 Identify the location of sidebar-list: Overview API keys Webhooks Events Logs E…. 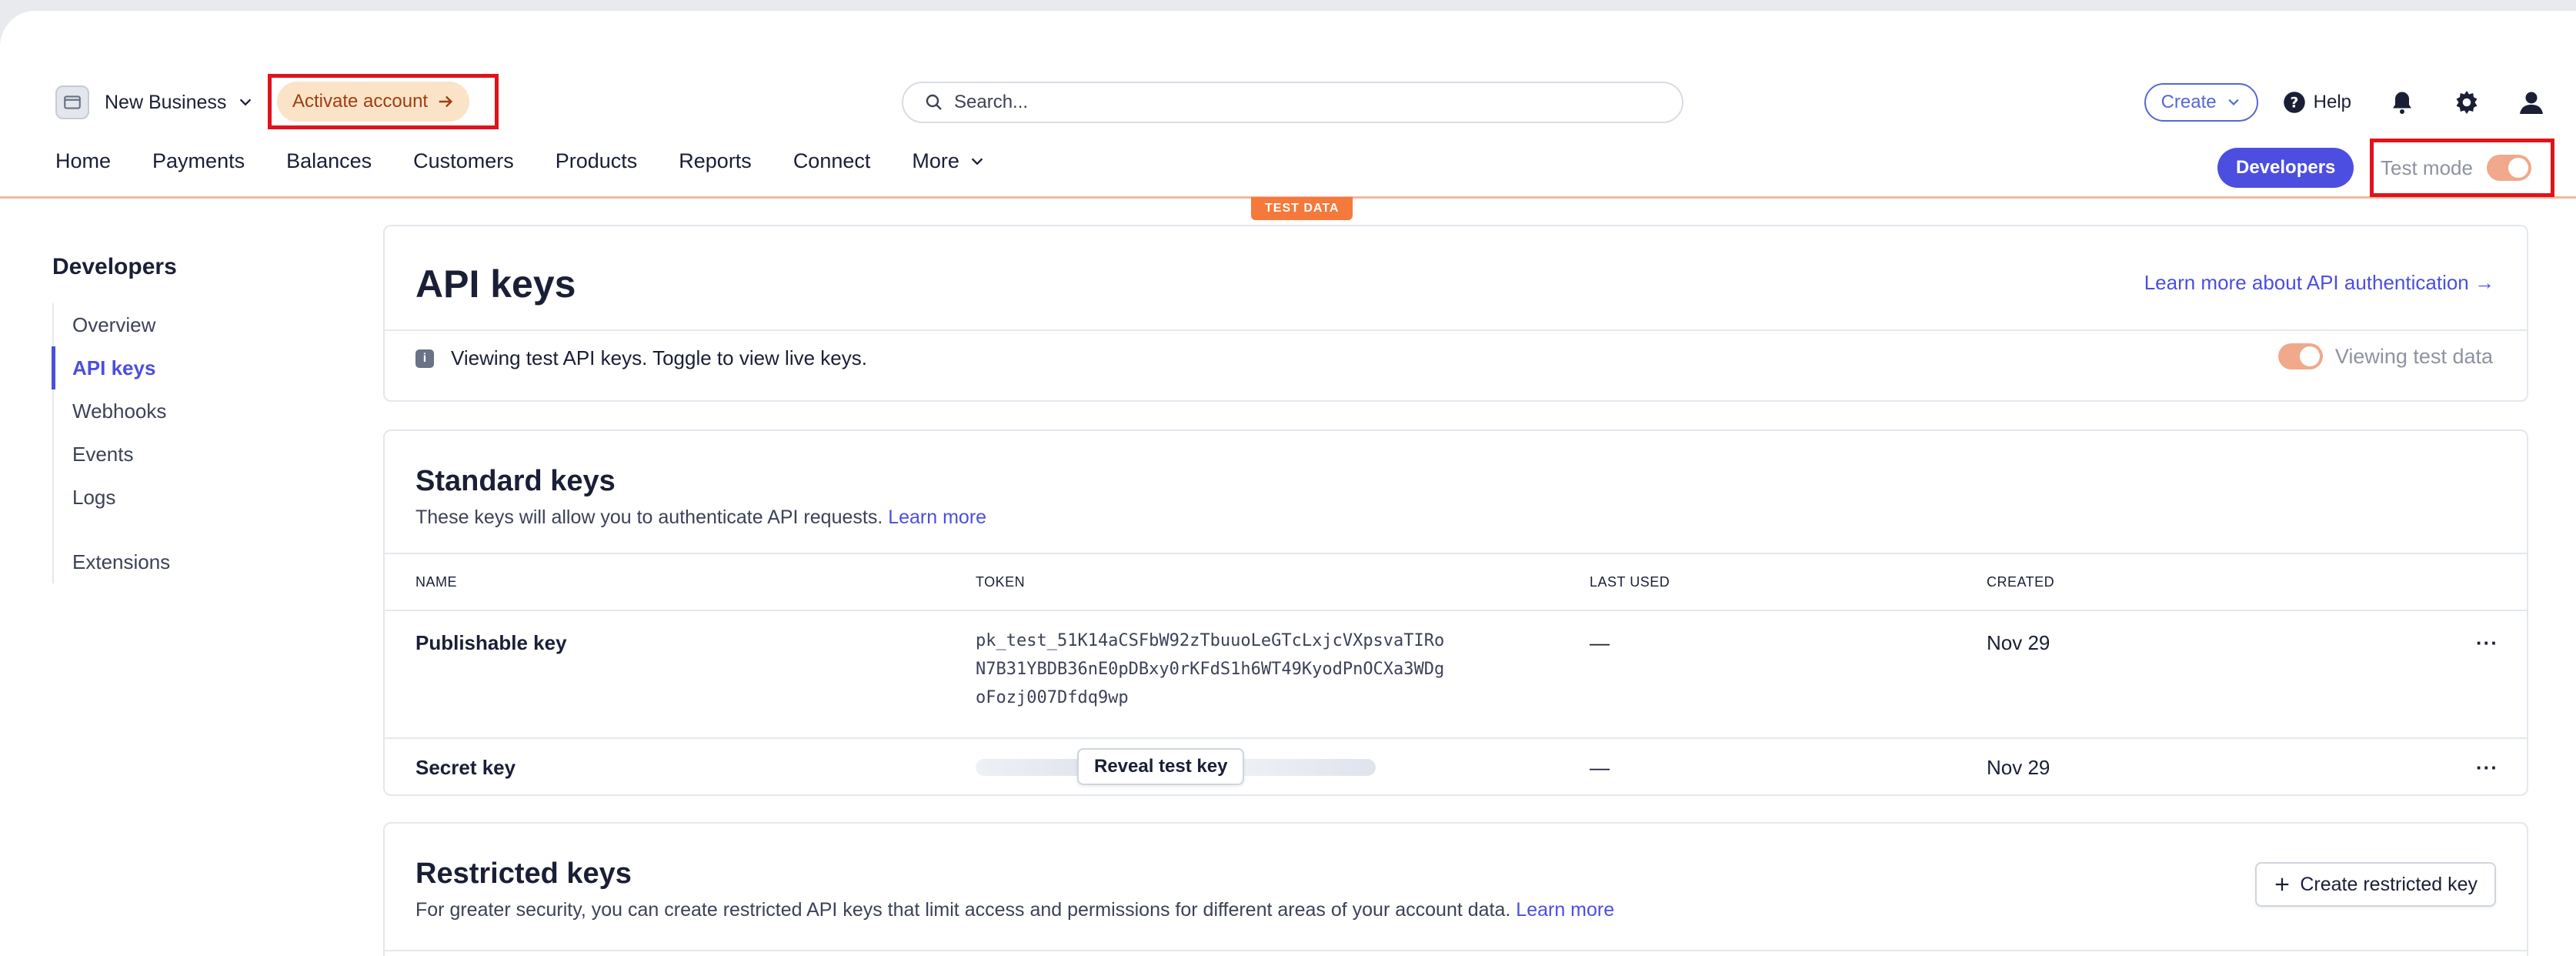
(111, 443).